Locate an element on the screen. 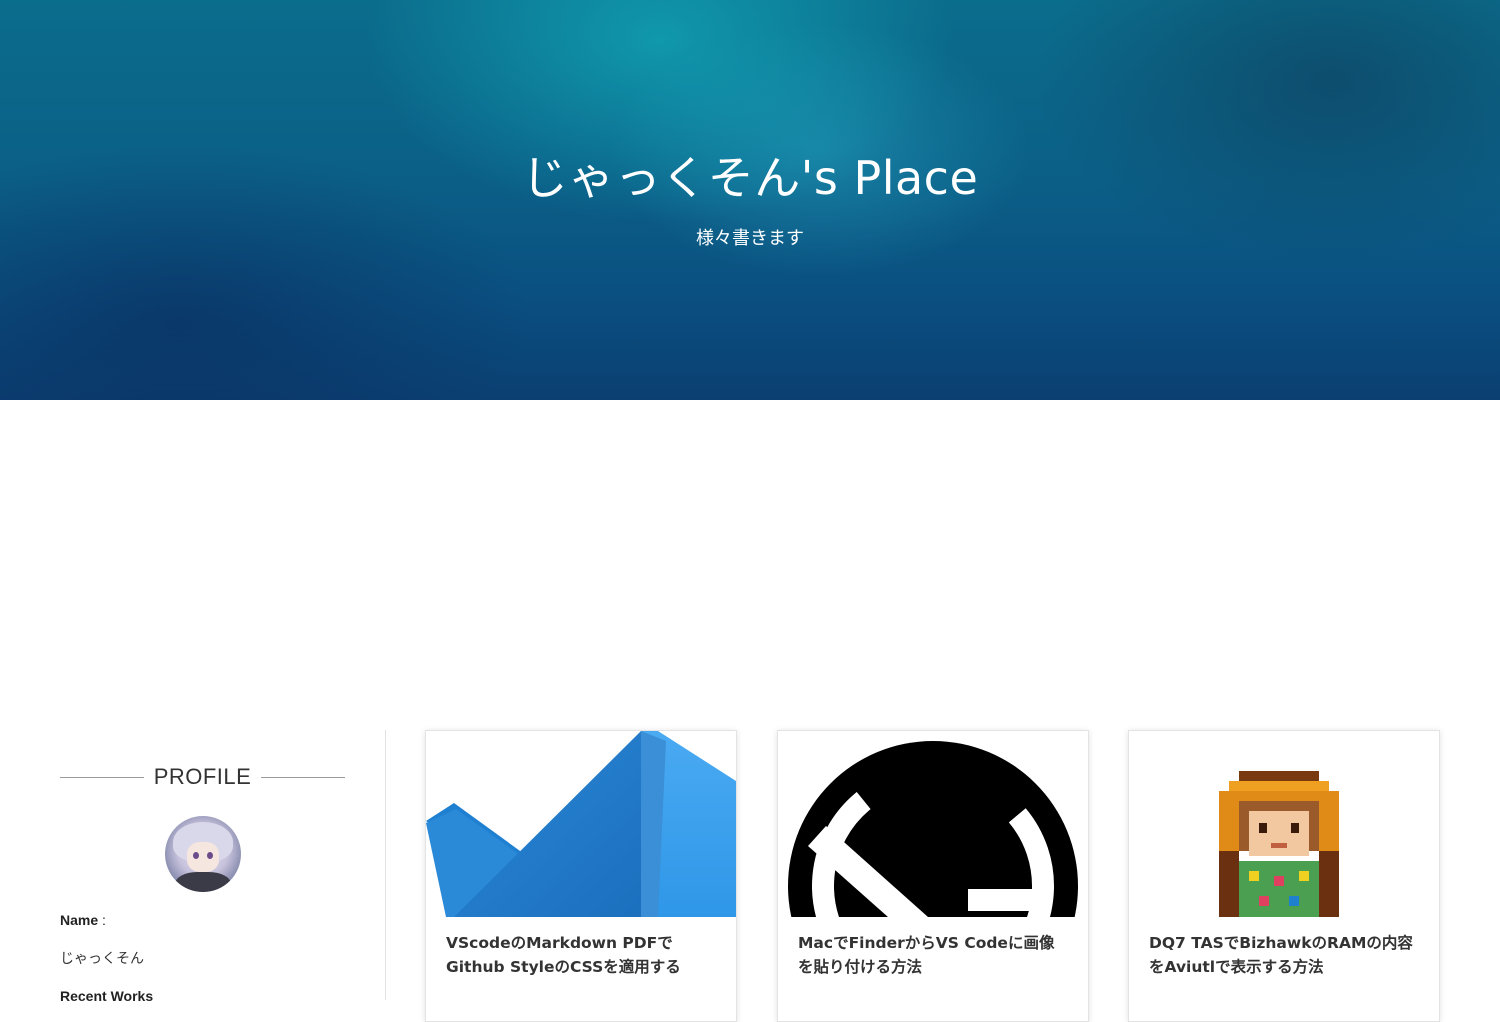 The image size is (1500, 1022). heading-line-right is located at coordinates (303, 777).